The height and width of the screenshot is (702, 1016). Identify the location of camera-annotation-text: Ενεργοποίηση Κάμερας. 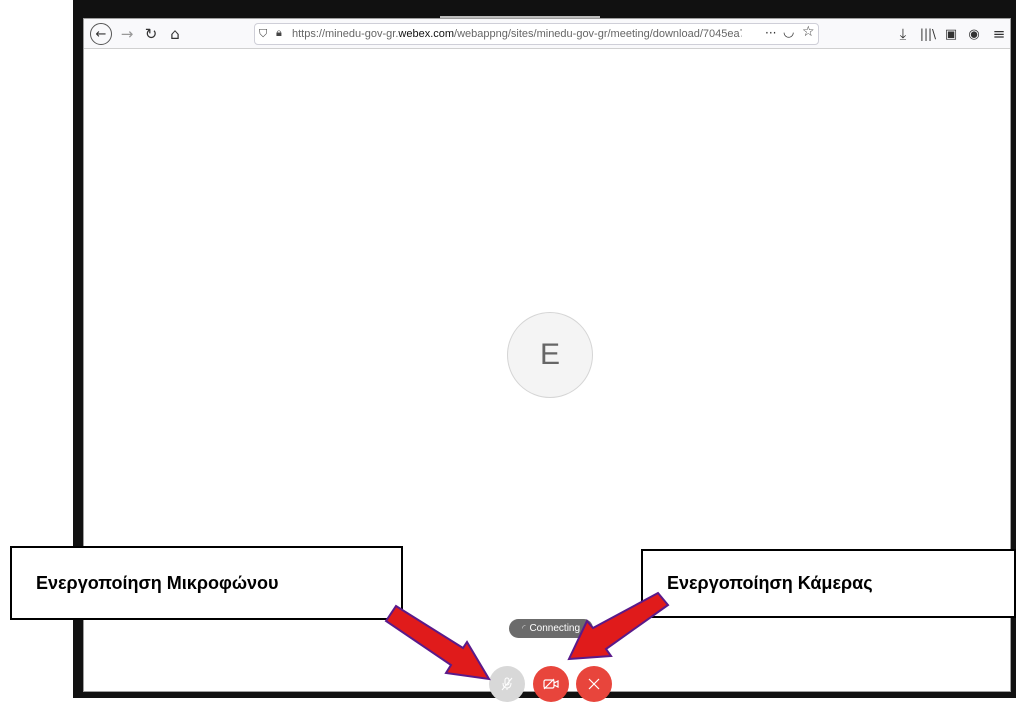
(770, 583).